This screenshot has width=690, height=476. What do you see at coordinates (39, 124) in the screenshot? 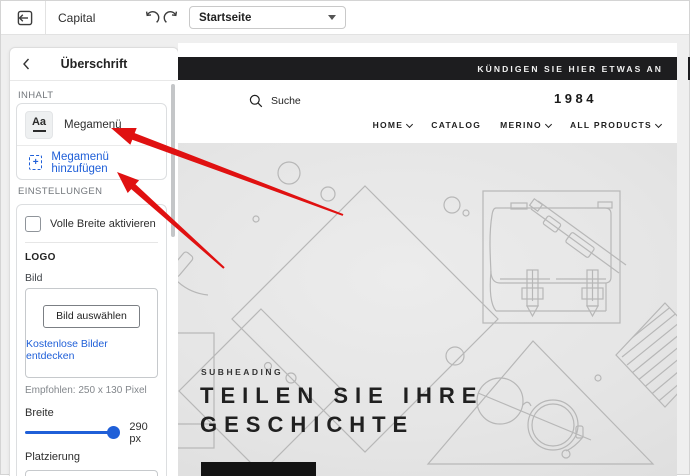
I see `text-style-icon: Aa` at bounding box center [39, 124].